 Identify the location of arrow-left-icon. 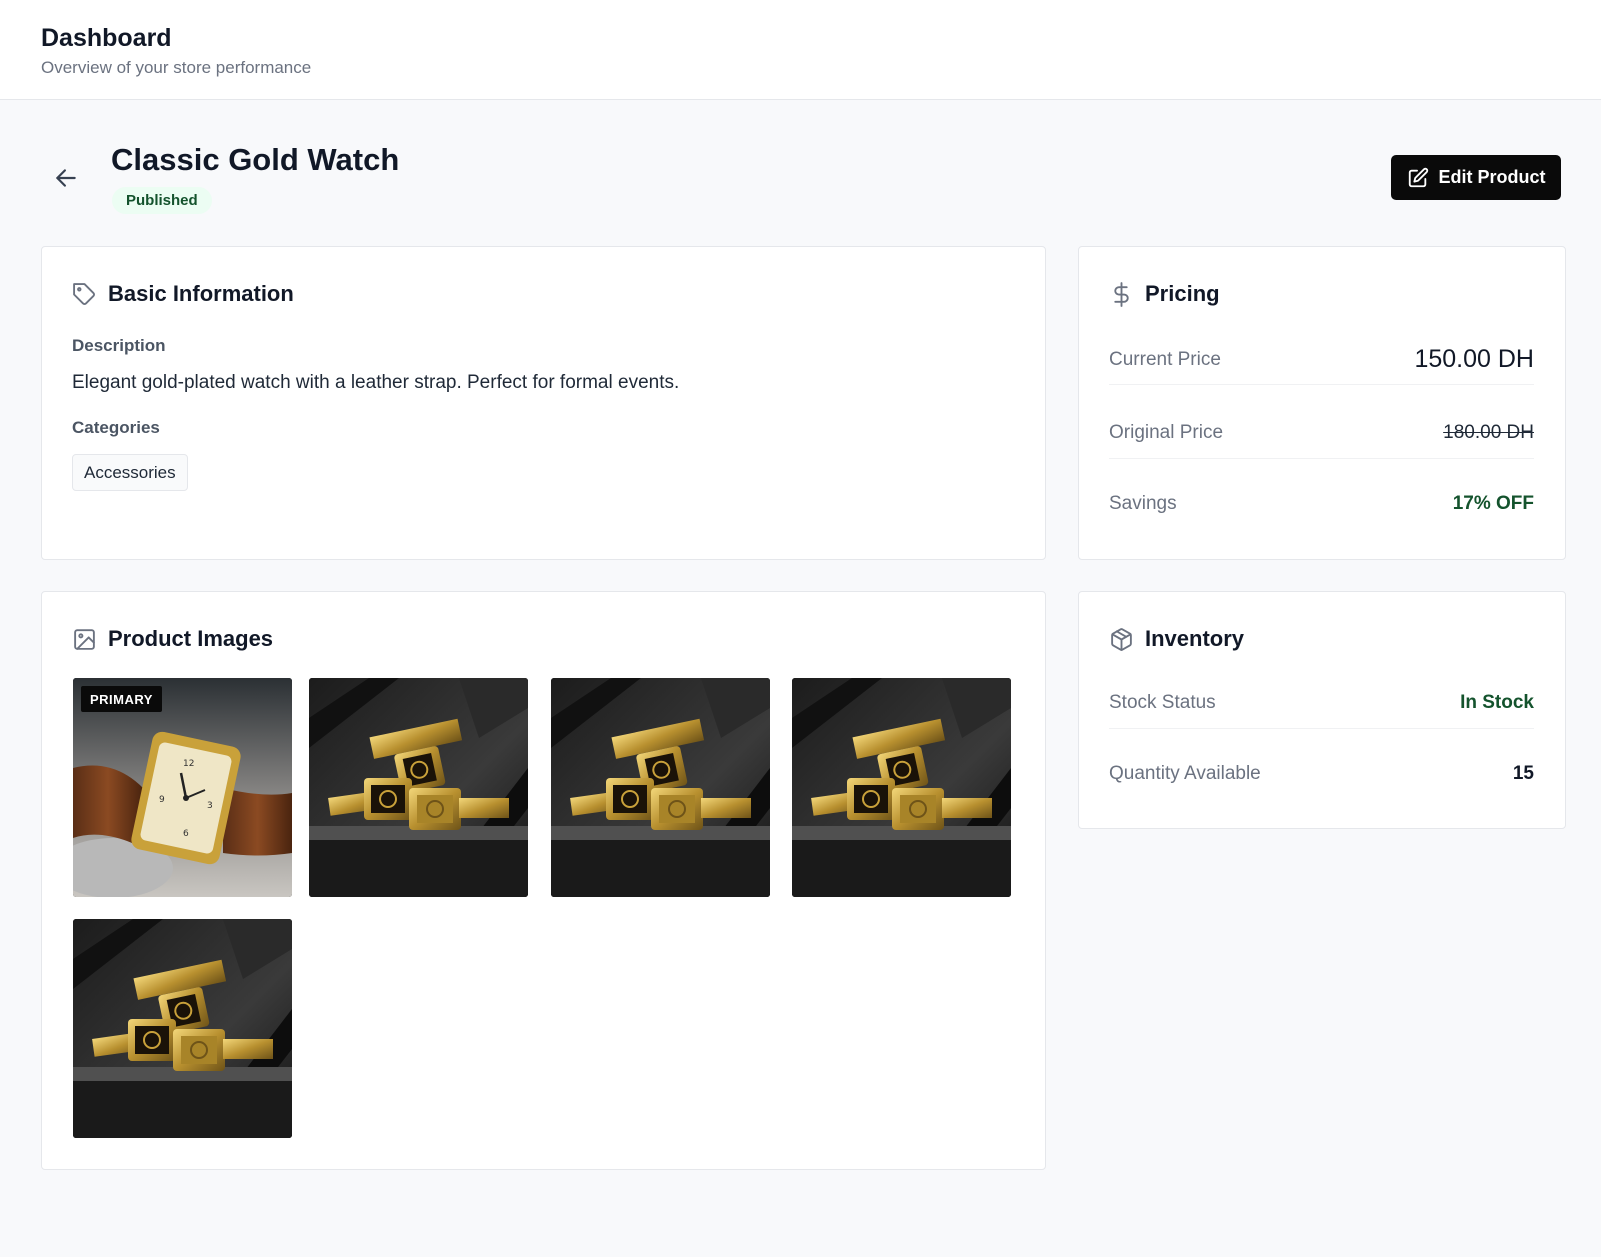
(66, 178).